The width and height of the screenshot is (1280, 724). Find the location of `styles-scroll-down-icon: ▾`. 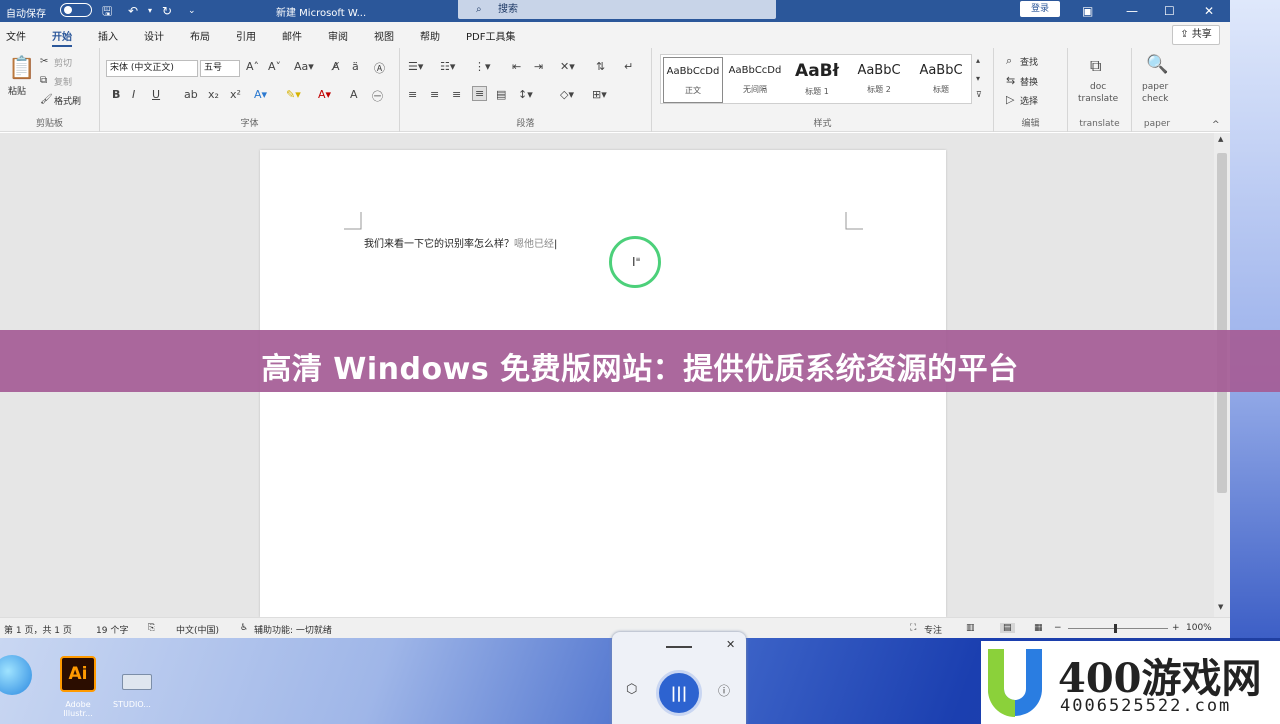

styles-scroll-down-icon: ▾ is located at coordinates (978, 78).